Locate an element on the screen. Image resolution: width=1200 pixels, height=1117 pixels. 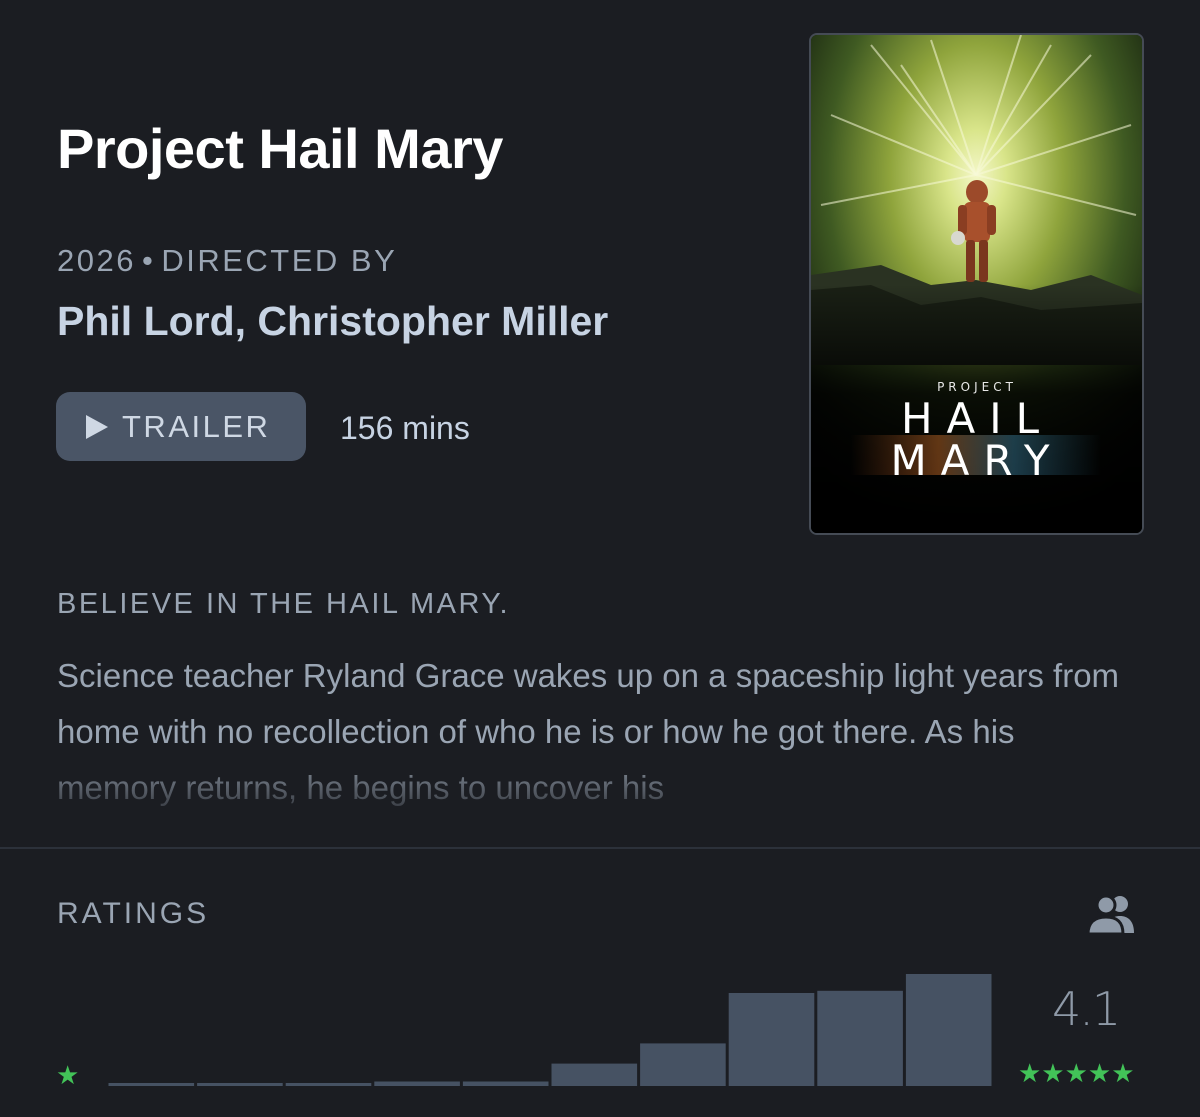
directors-link: Phil Lord, Christopher Miller is located at coordinates (332, 321).